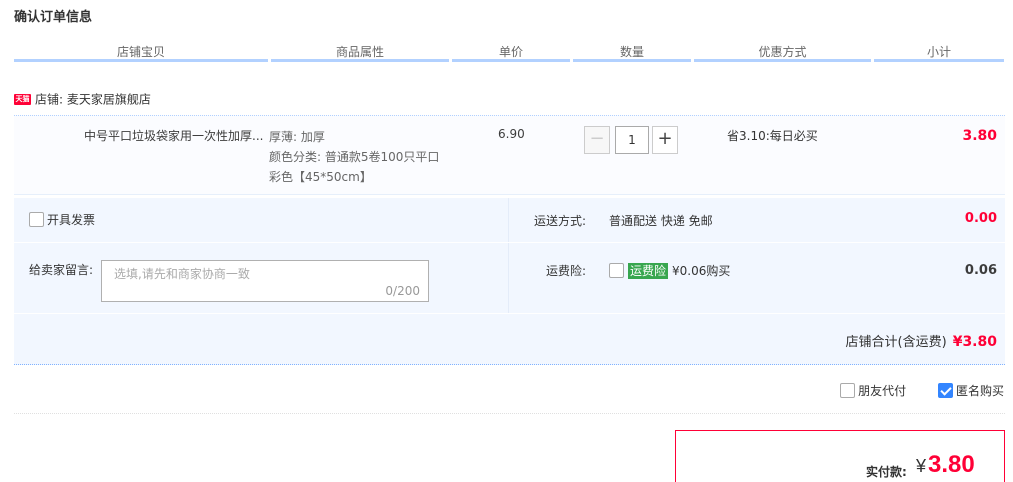  Describe the element at coordinates (951, 464) in the screenshot. I see `payment-amount: 3.80` at that location.